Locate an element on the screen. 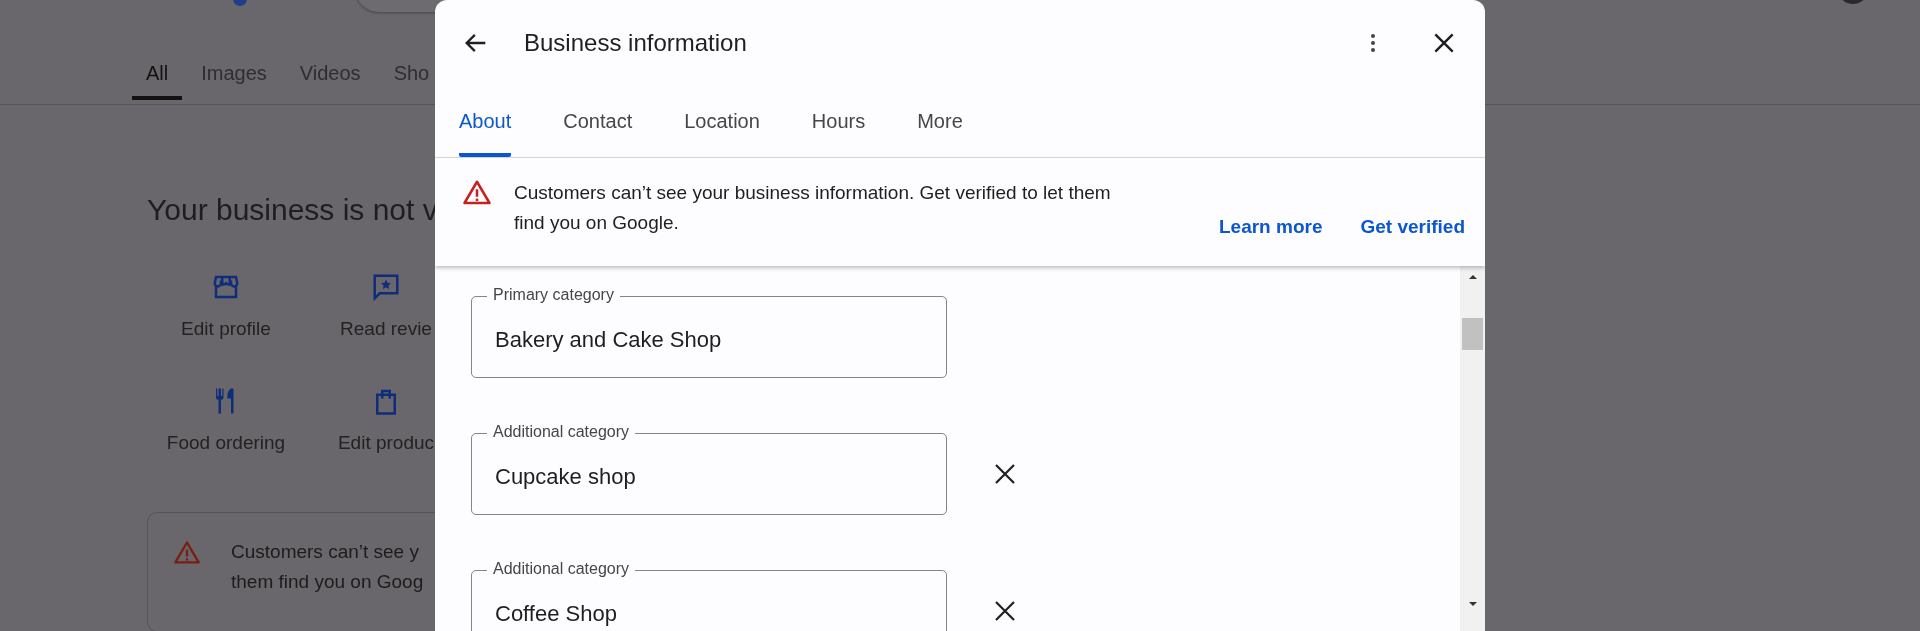  scroll-down-icon is located at coordinates (1472, 604).